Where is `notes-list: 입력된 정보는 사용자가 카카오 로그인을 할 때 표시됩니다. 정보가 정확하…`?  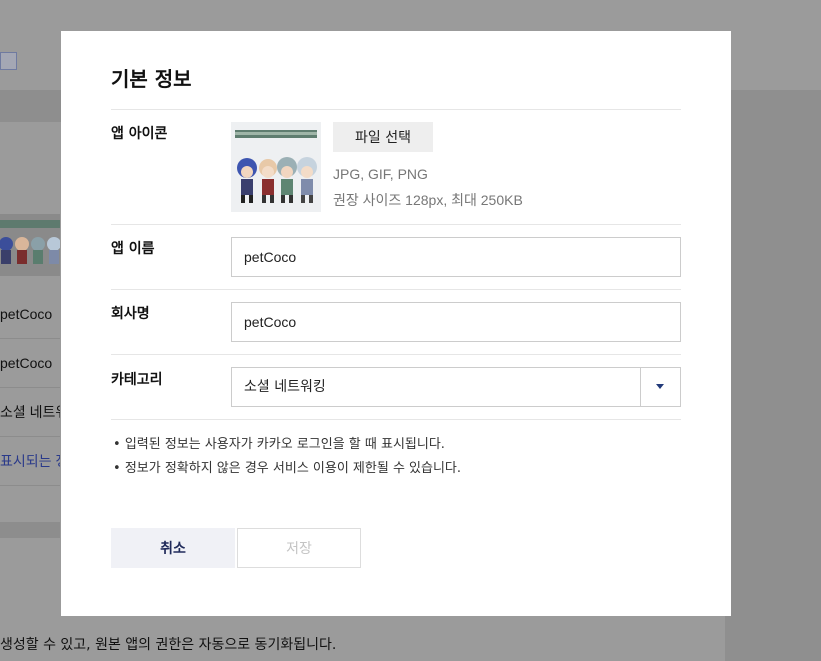 notes-list: 입력된 정보는 사용자가 카카오 로그인을 할 때 표시됩니다. 정보가 정확하… is located at coordinates (287, 457).